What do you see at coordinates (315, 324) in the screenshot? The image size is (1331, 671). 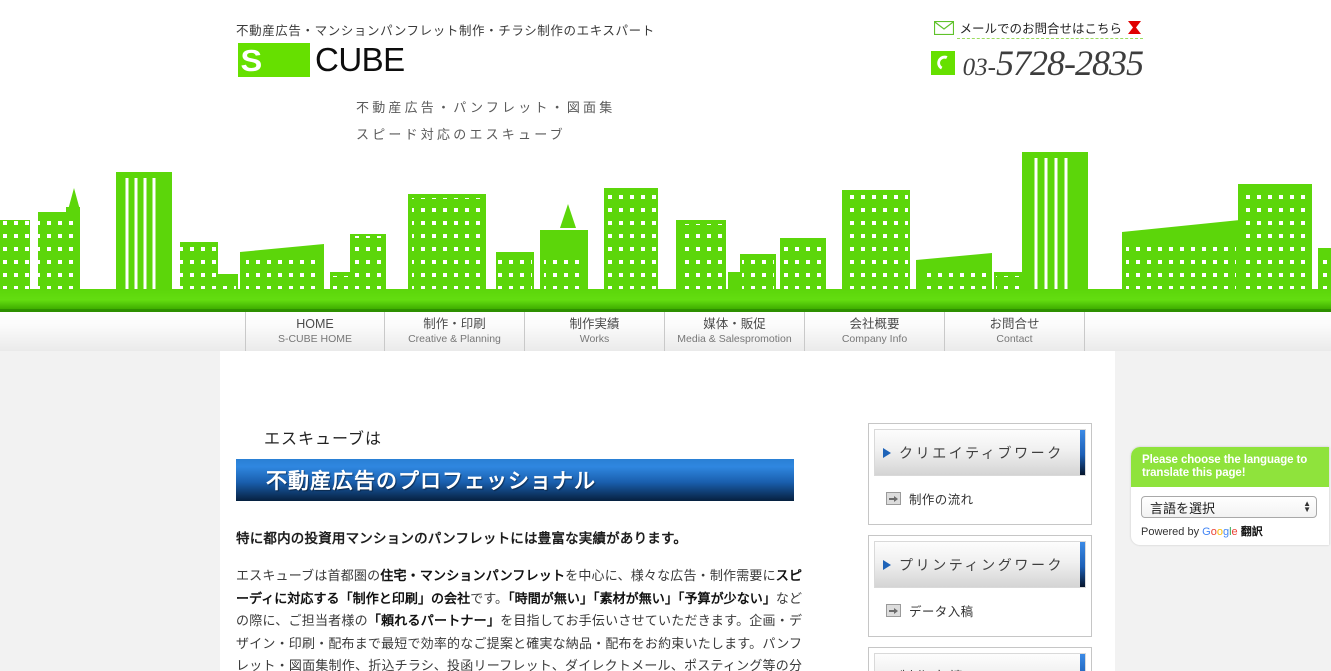 I see `nav-label-ja: HOME` at bounding box center [315, 324].